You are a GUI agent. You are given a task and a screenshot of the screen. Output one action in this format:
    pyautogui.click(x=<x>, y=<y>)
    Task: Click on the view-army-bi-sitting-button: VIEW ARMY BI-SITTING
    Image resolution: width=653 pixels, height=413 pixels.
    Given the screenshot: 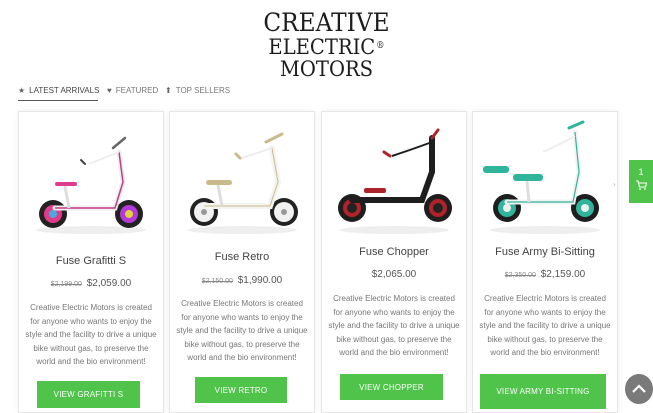 What is the action you would take?
    pyautogui.click(x=543, y=391)
    